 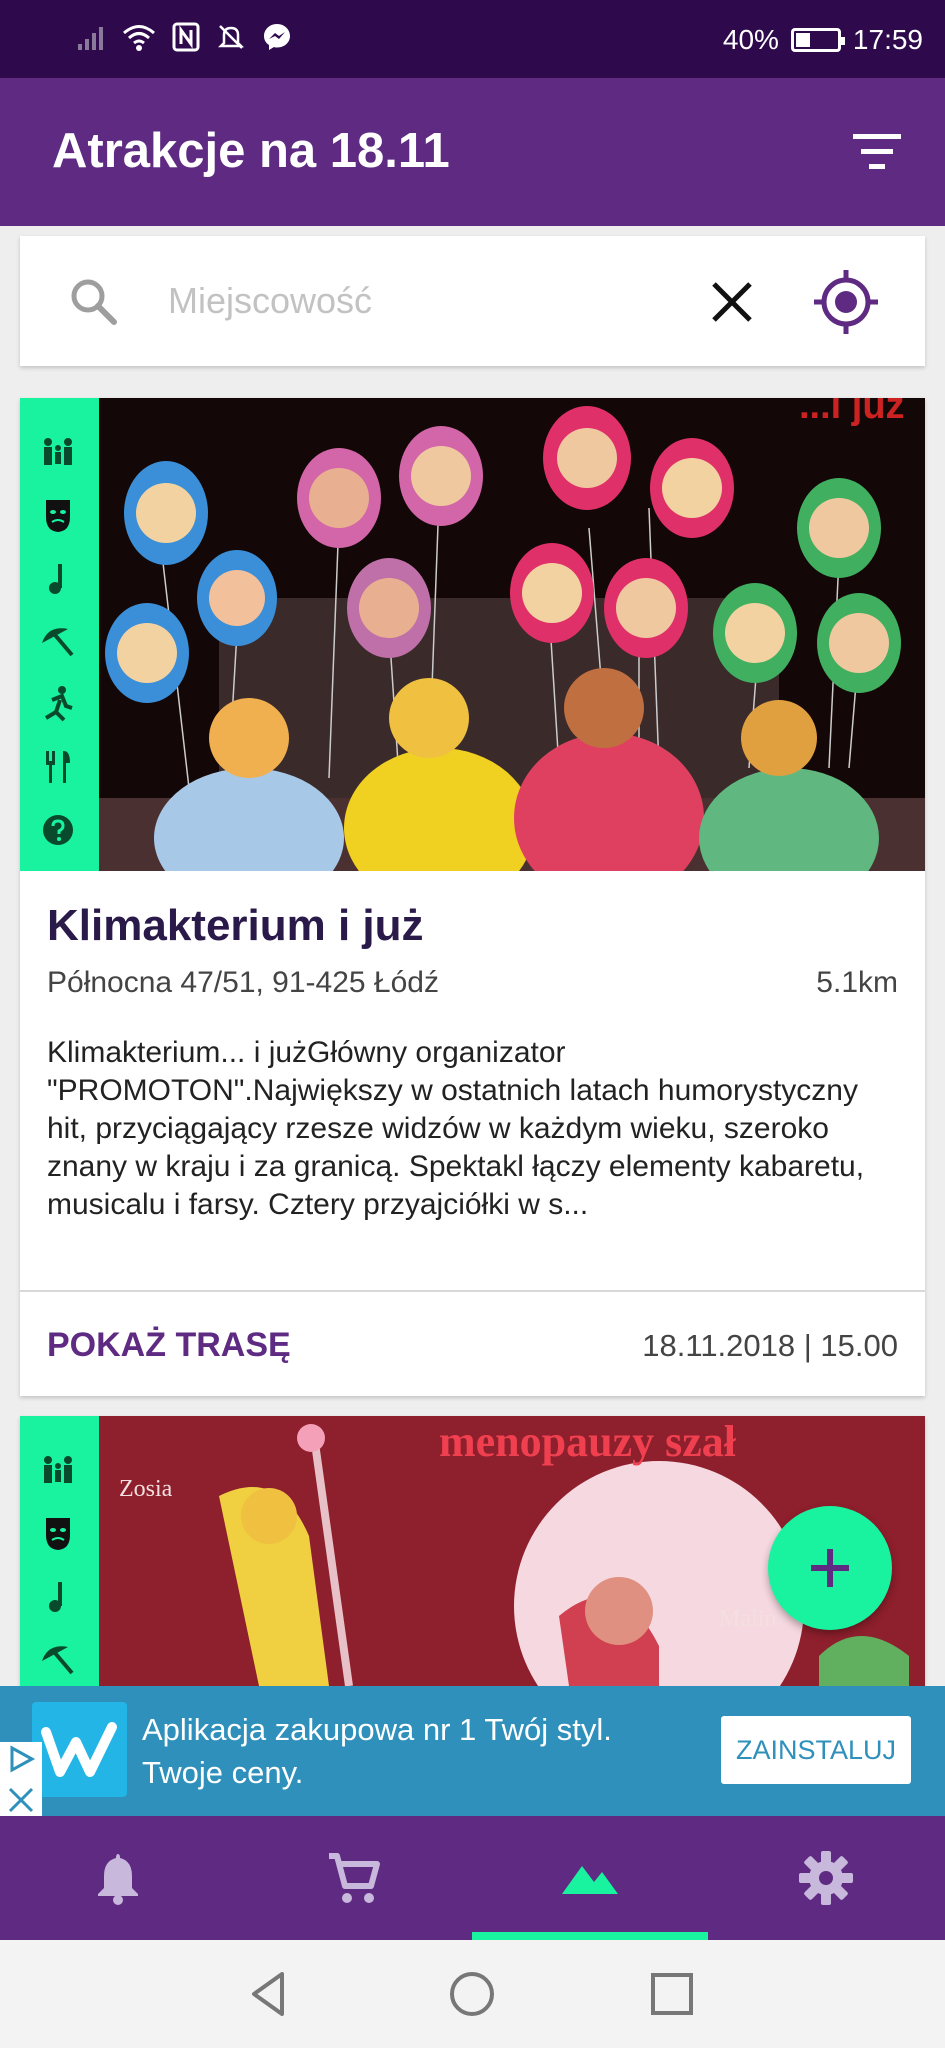 I want to click on running-icon, so click(x=58, y=704).